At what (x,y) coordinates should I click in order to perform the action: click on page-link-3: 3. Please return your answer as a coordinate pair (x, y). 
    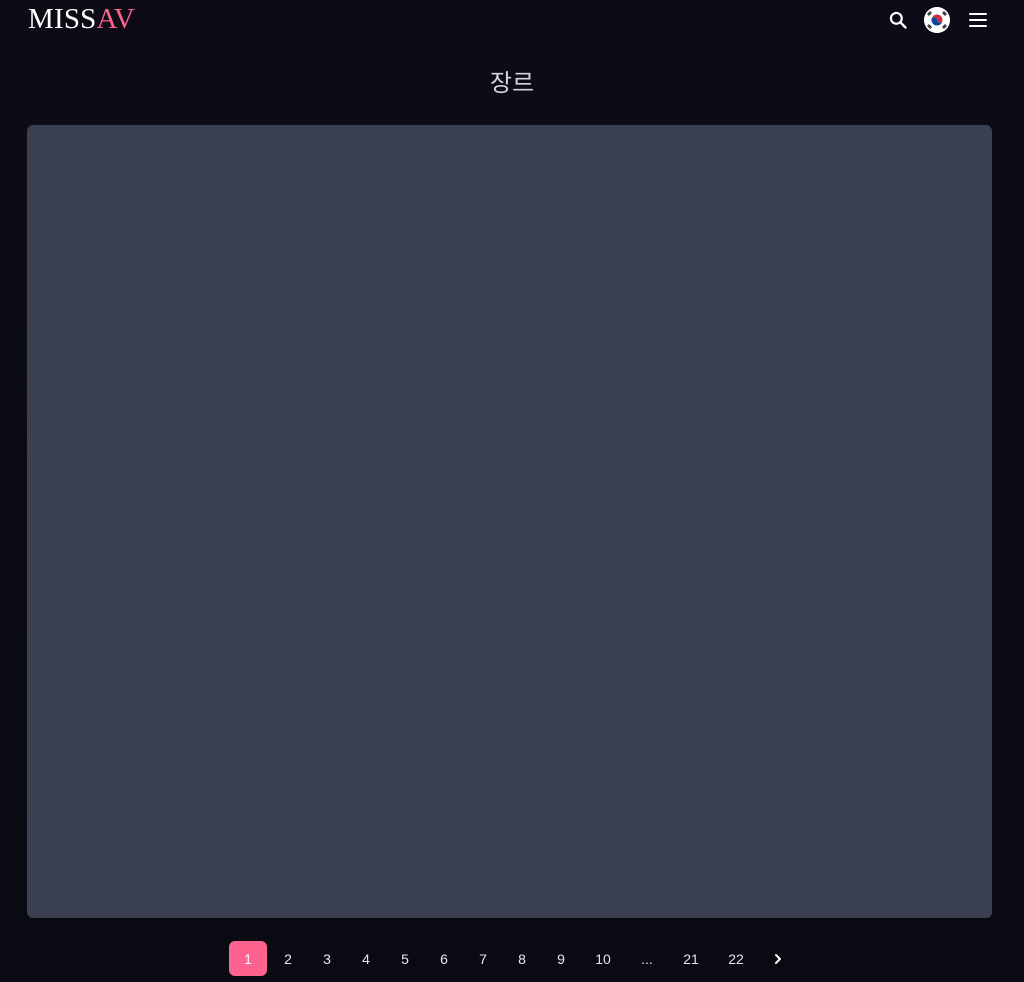
    Looking at the image, I should click on (327, 958).